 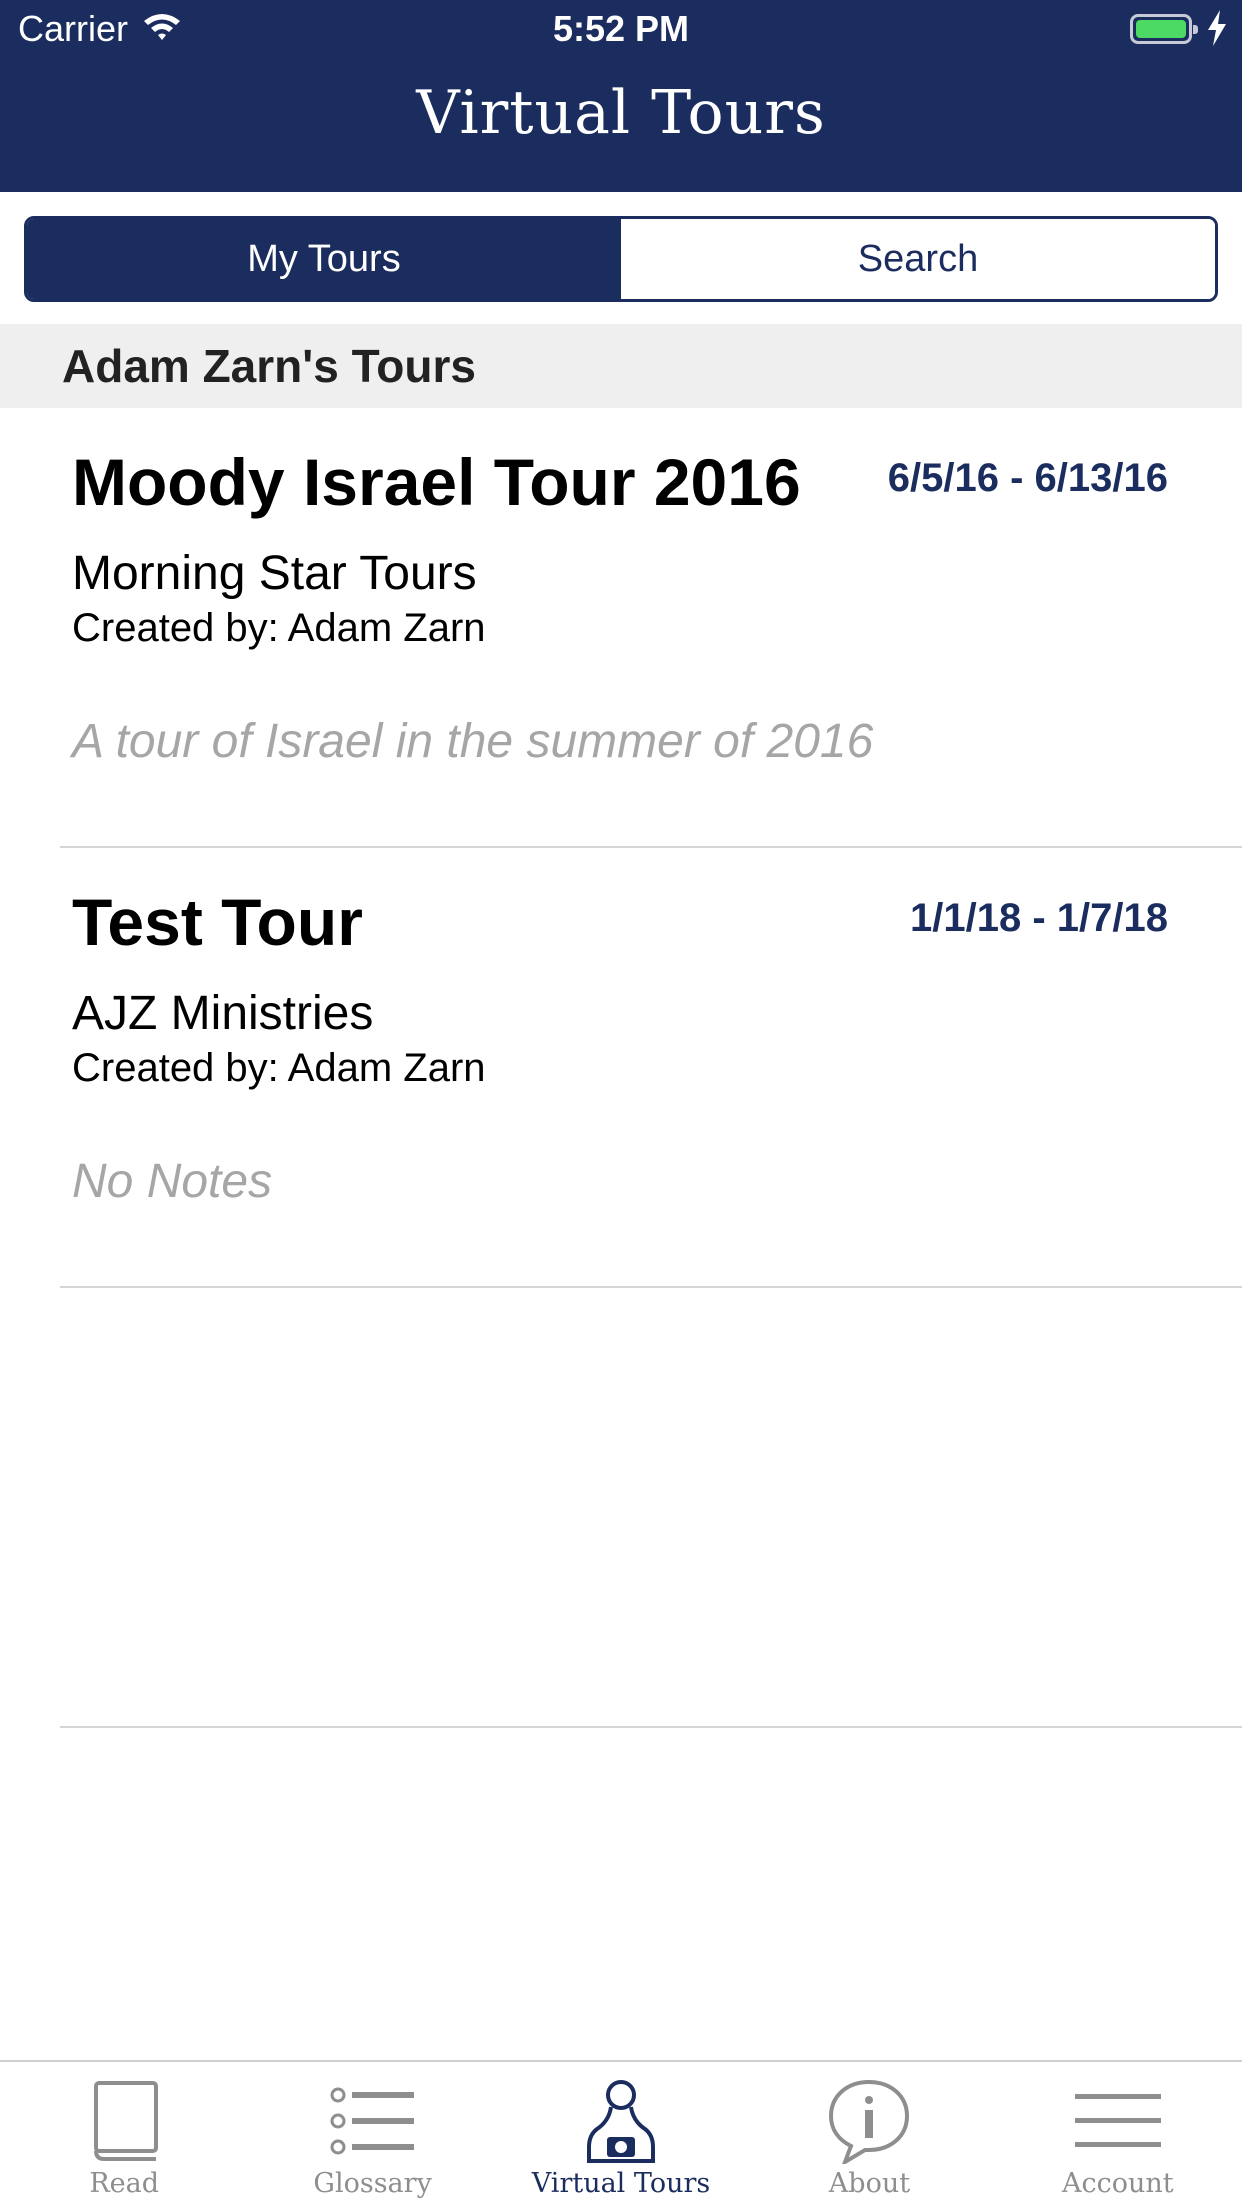 What do you see at coordinates (324, 259) in the screenshot?
I see `segment-my-tours: My Tours` at bounding box center [324, 259].